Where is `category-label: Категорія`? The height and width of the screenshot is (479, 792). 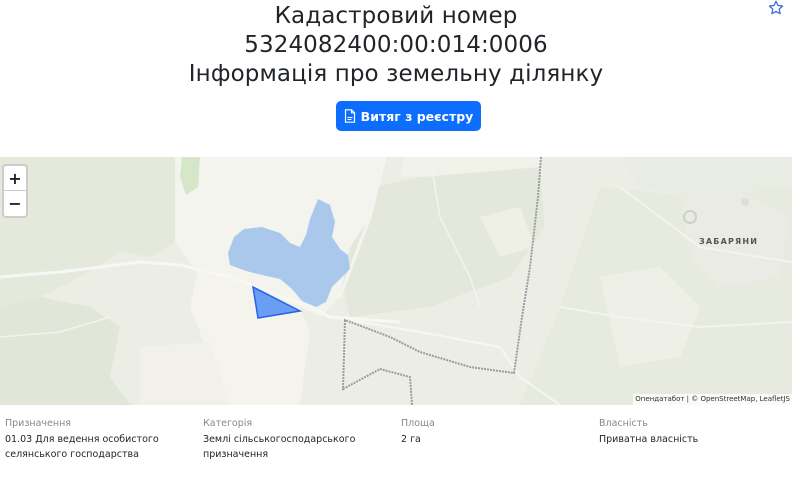
category-label: Категорія is located at coordinates (228, 423).